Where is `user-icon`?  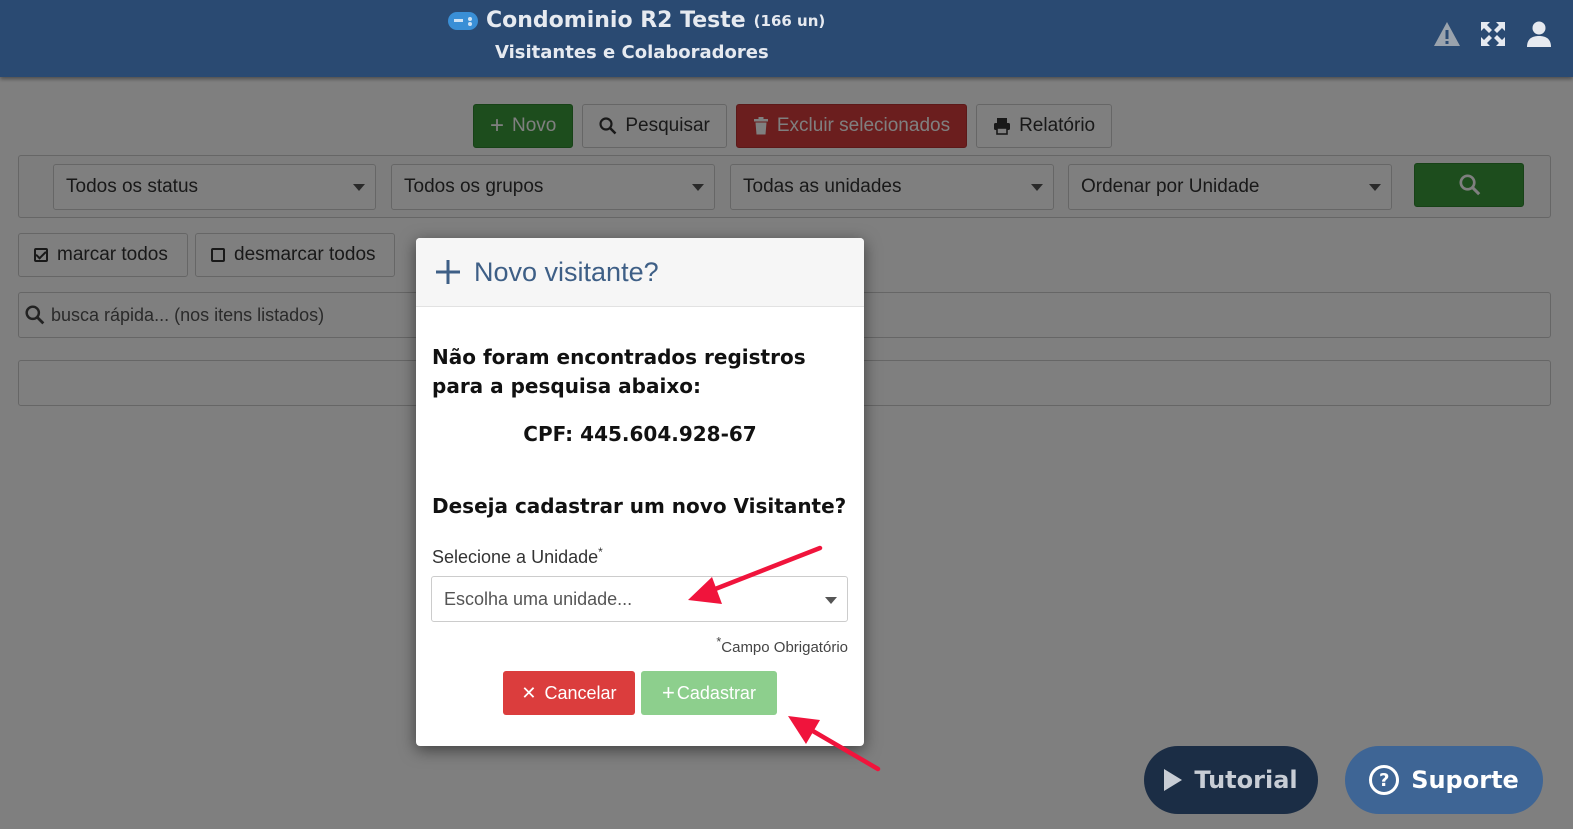 user-icon is located at coordinates (1539, 34).